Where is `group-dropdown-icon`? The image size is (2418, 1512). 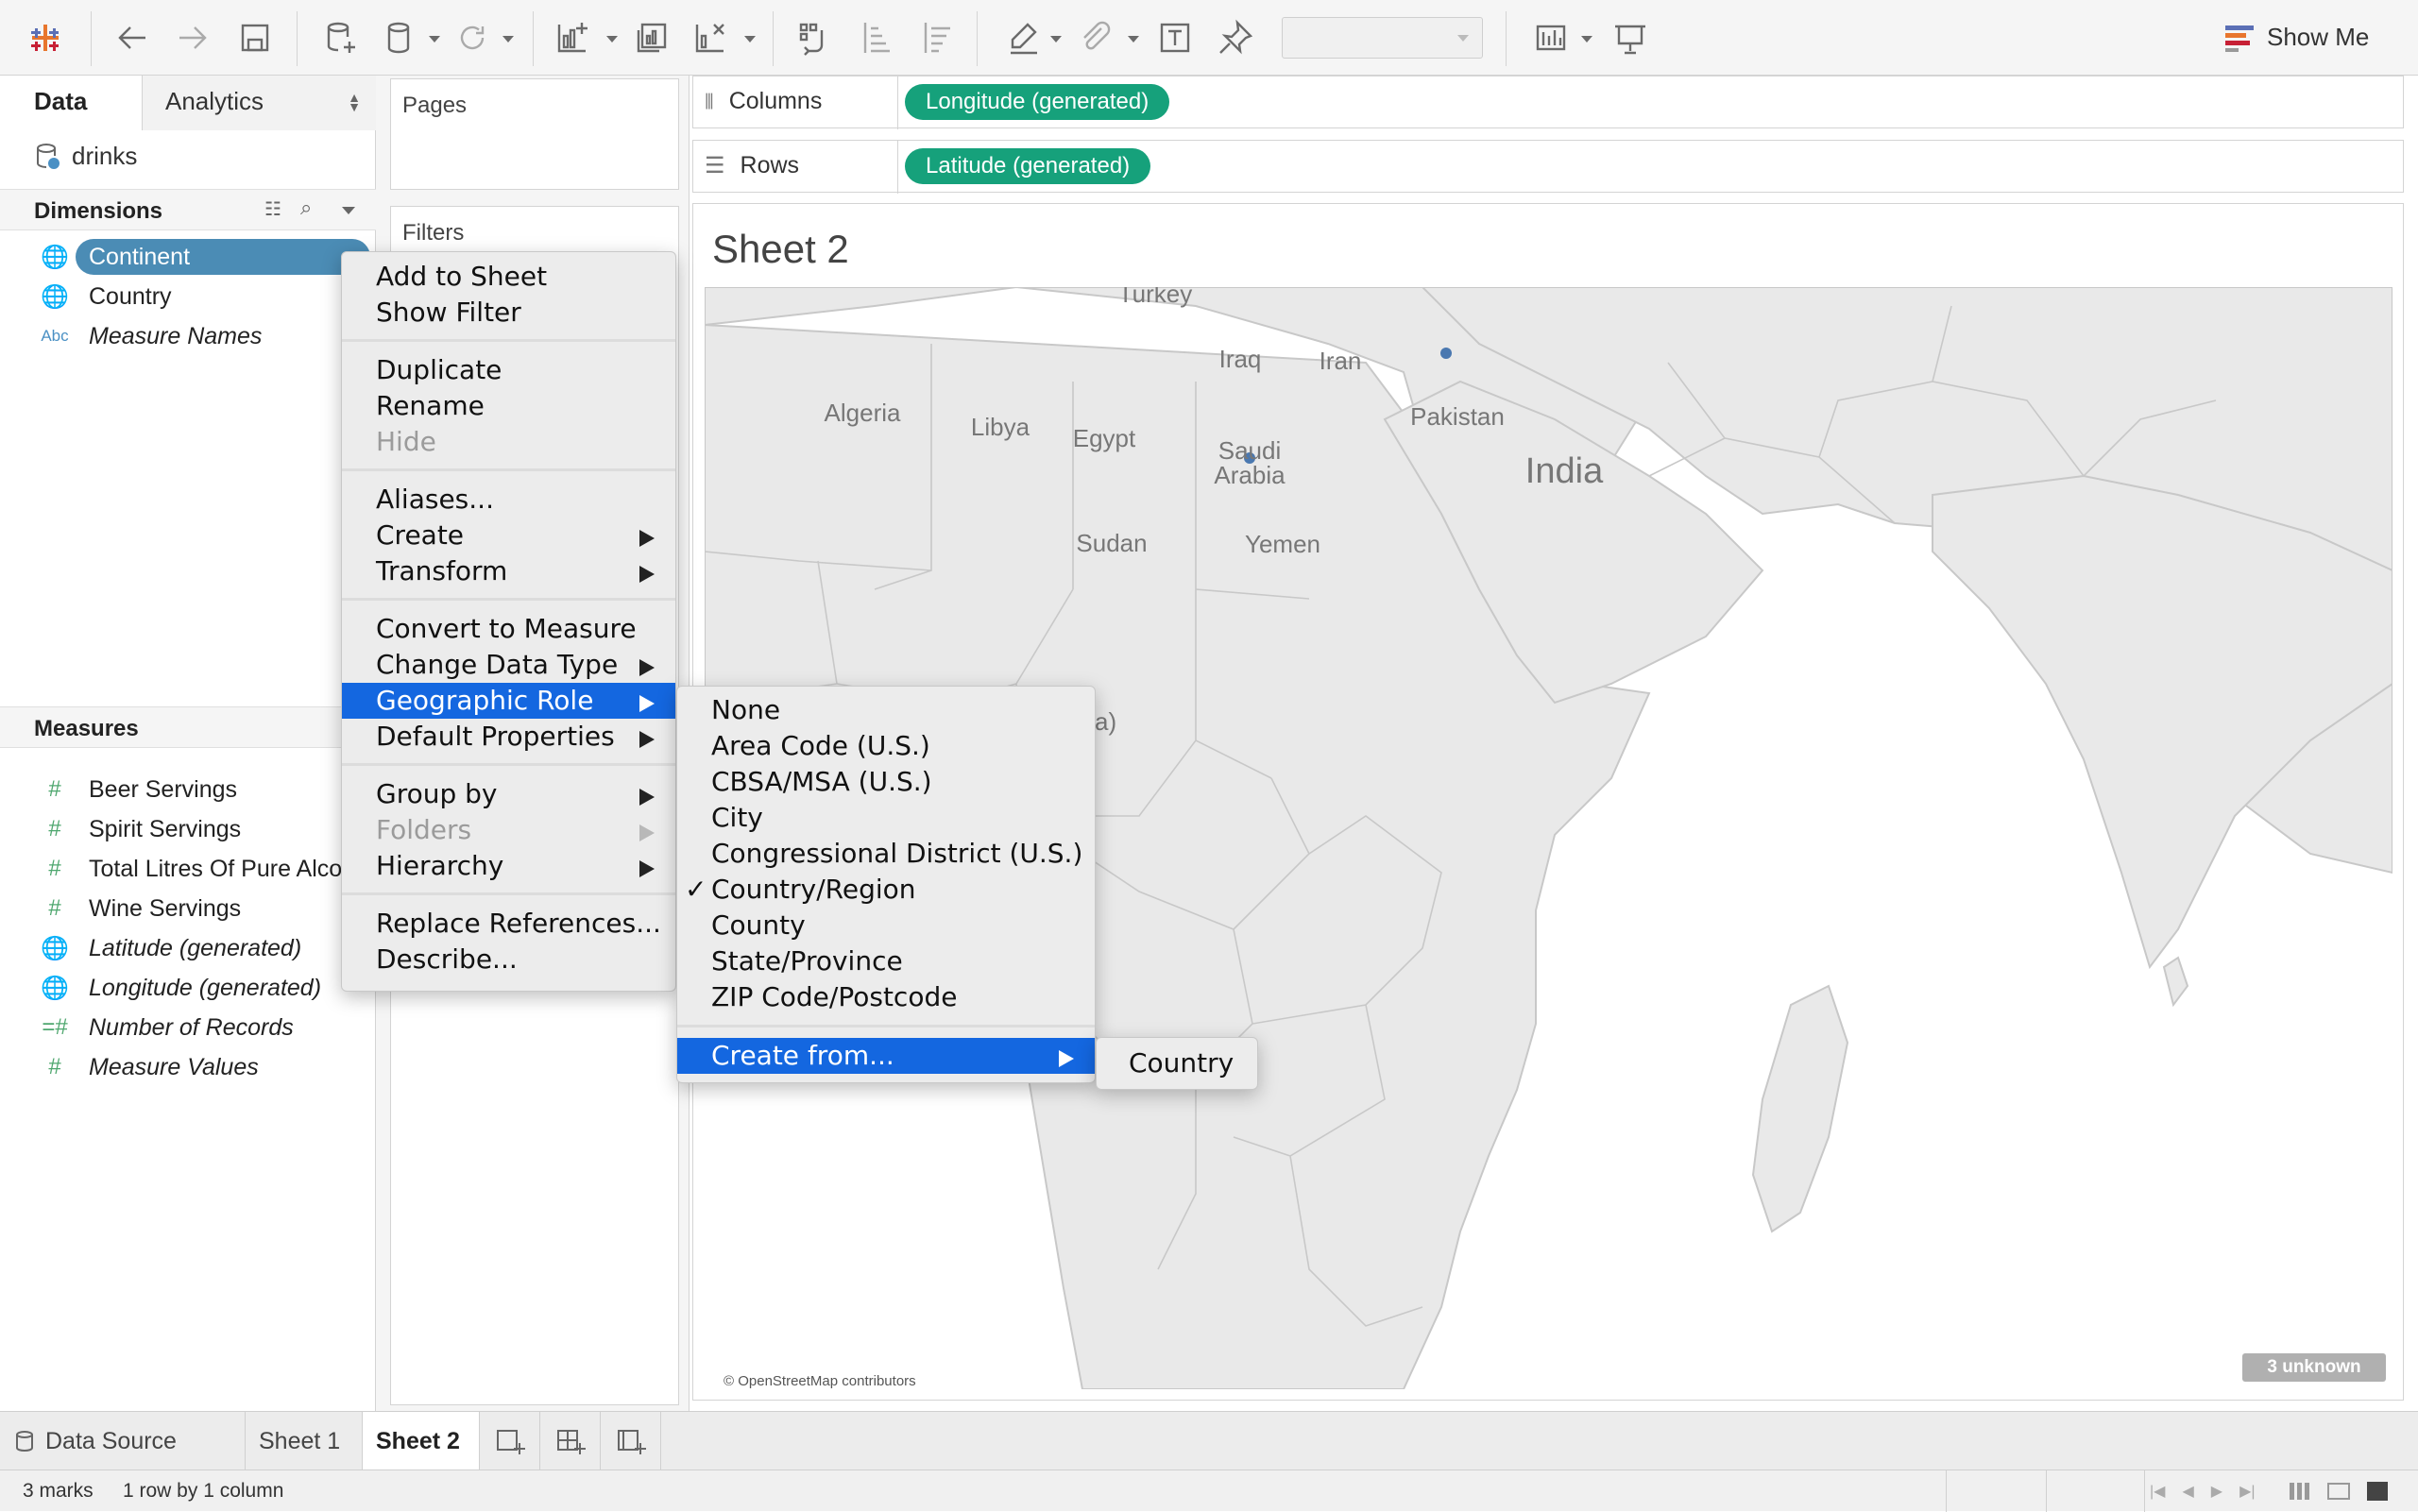
group-dropdown-icon is located at coordinates (1133, 39).